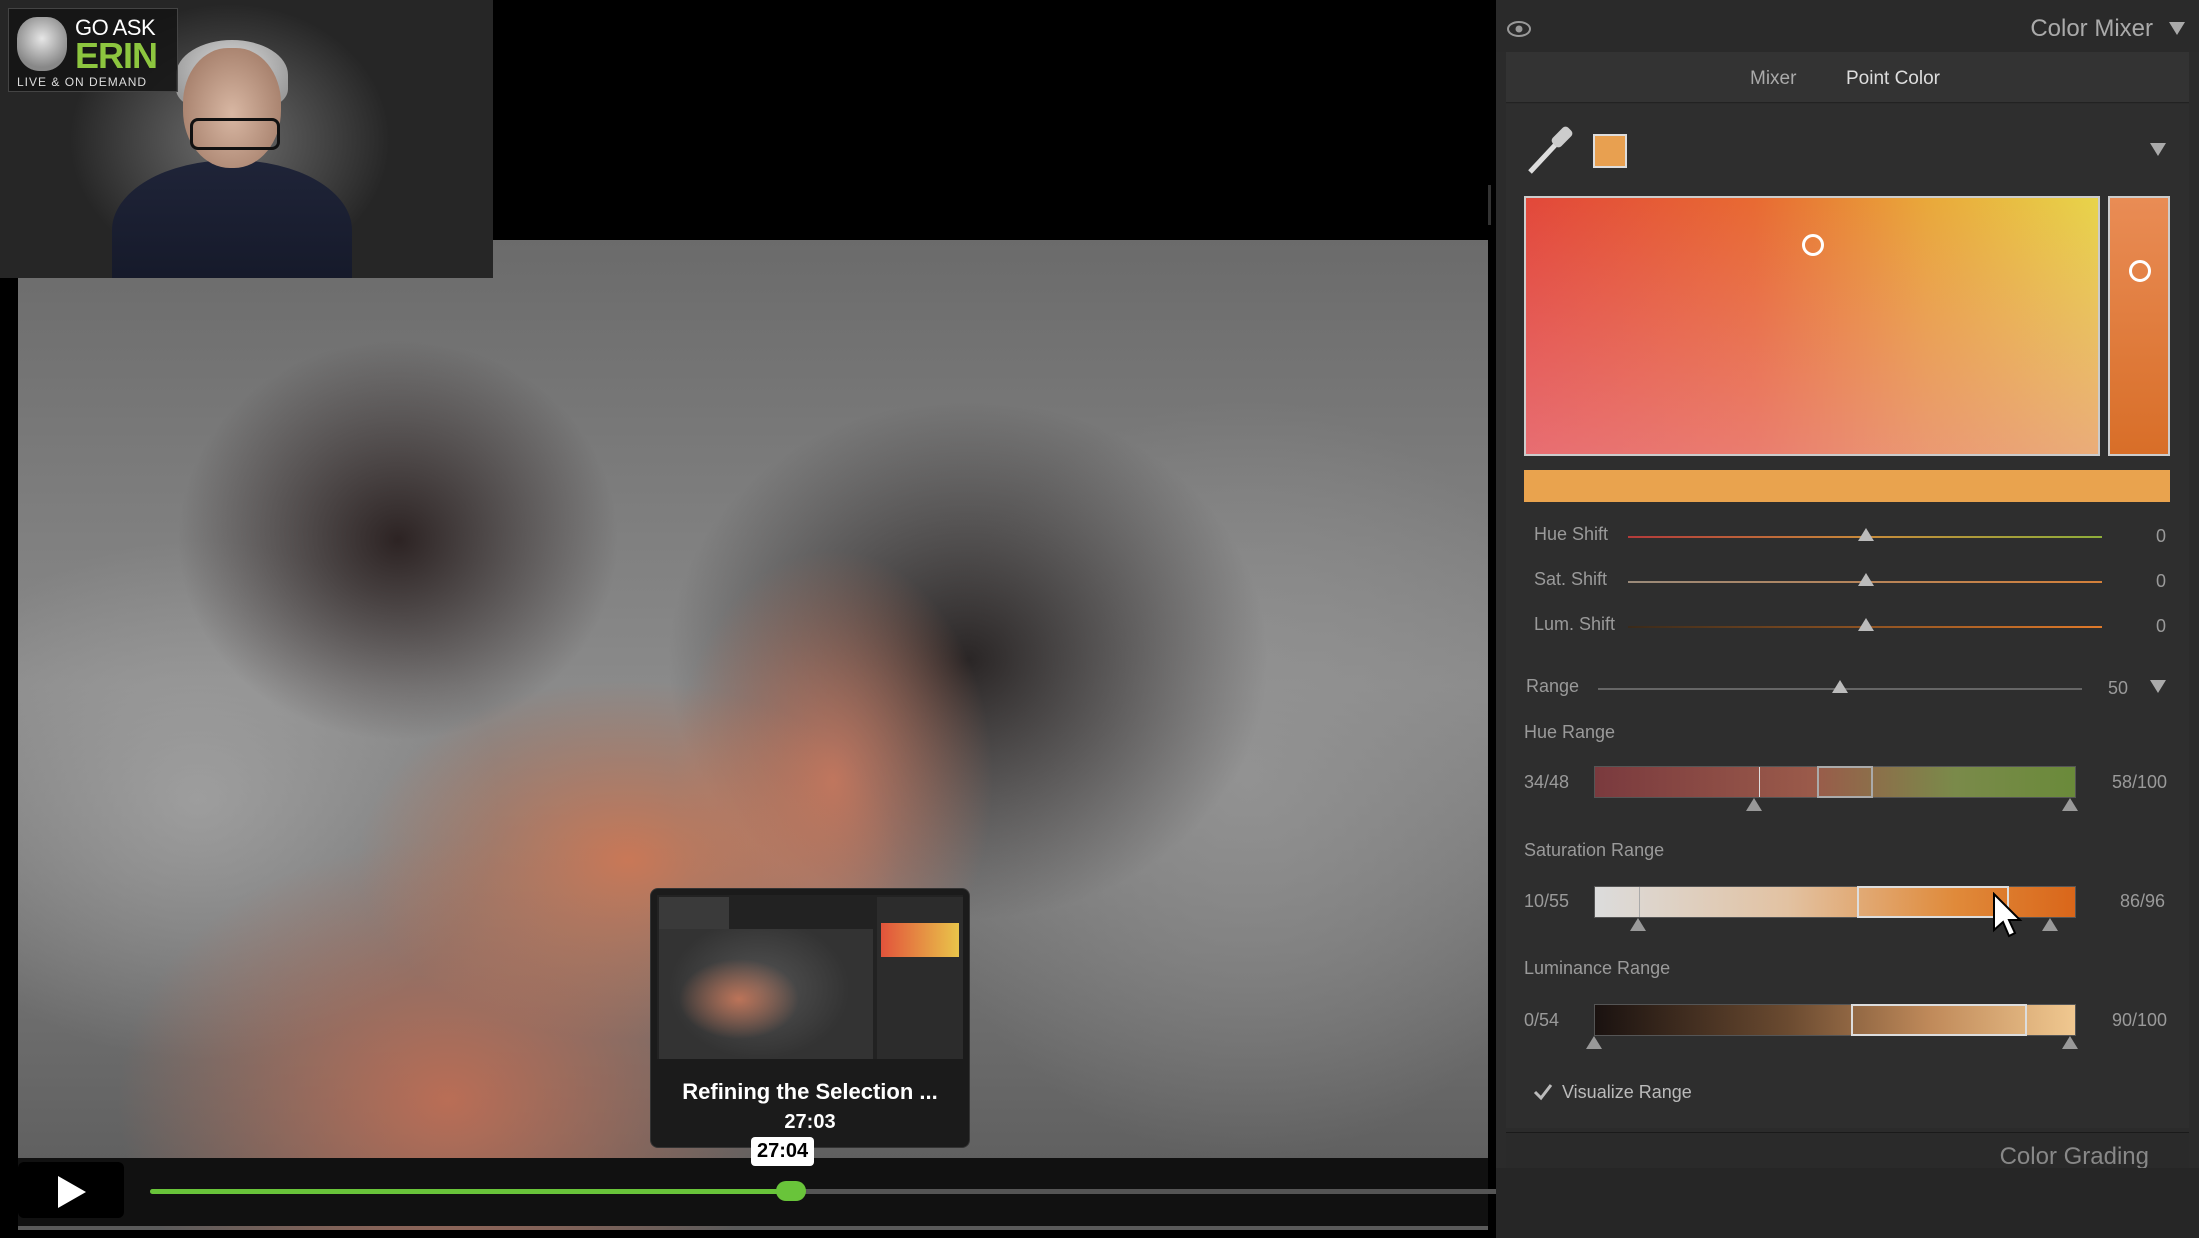 This screenshot has height=1238, width=2199. I want to click on saturation-range-center-box, so click(1933, 902).